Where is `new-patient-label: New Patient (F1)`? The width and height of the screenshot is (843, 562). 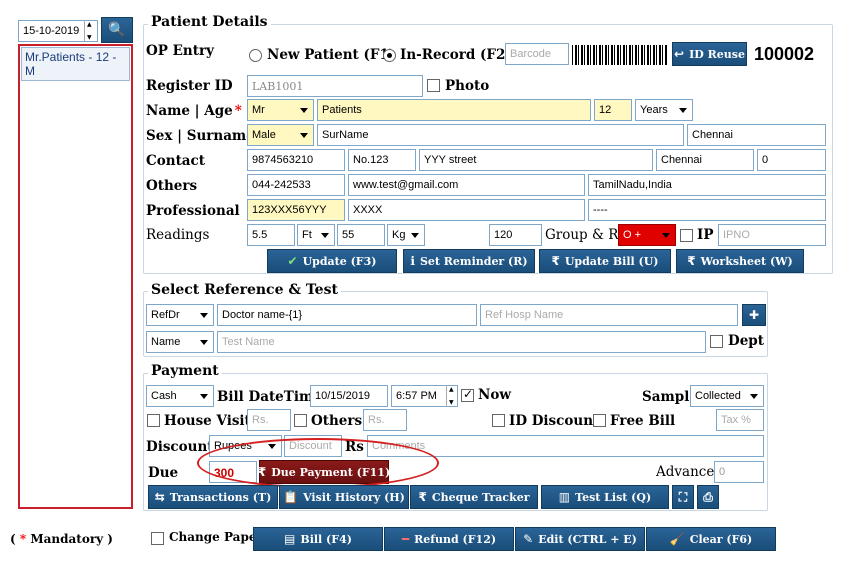
new-patient-label: New Patient (F1) is located at coordinates (331, 55).